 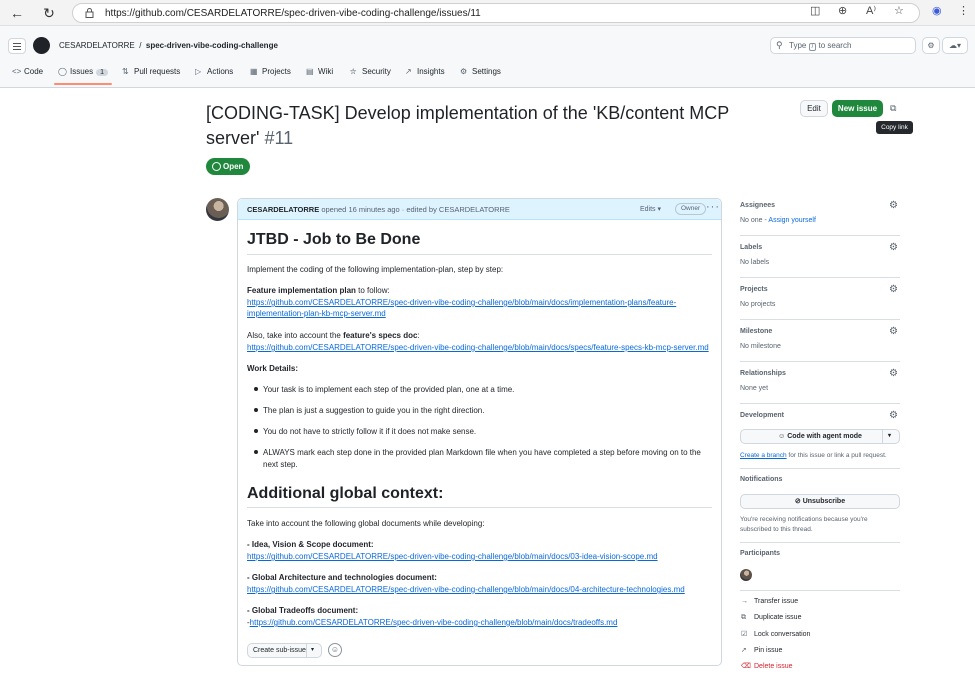 What do you see at coordinates (899, 10) in the screenshot?
I see `favorite-star-icon: ☆` at bounding box center [899, 10].